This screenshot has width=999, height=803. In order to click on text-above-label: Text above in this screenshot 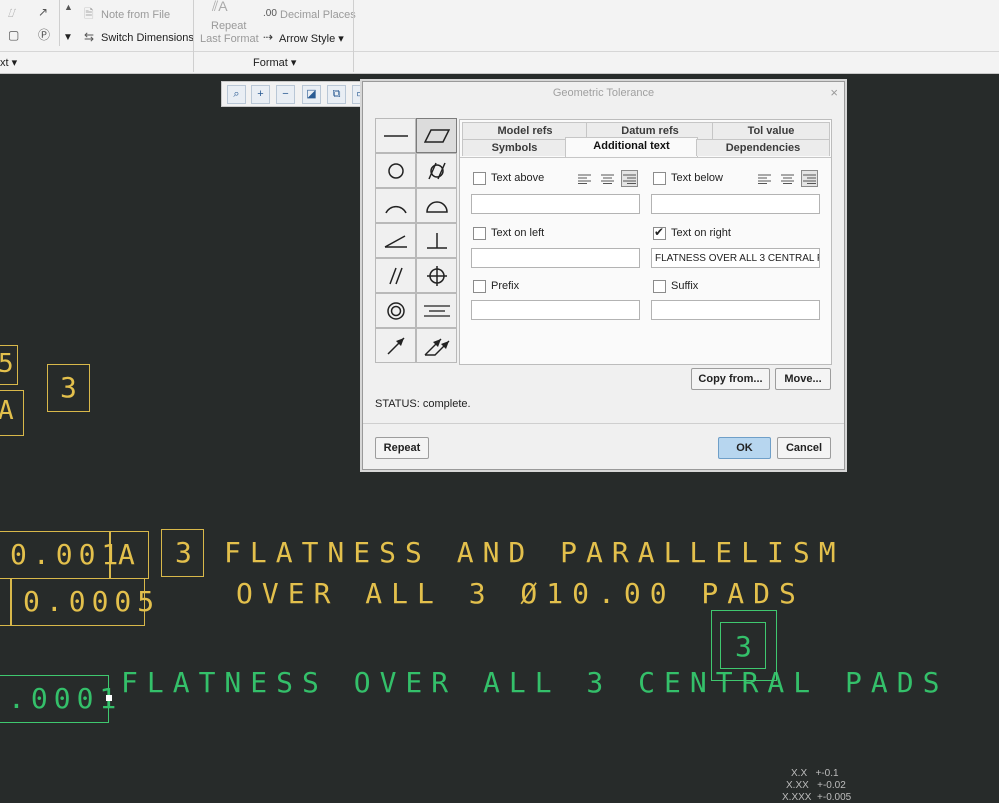, I will do `click(518, 178)`.